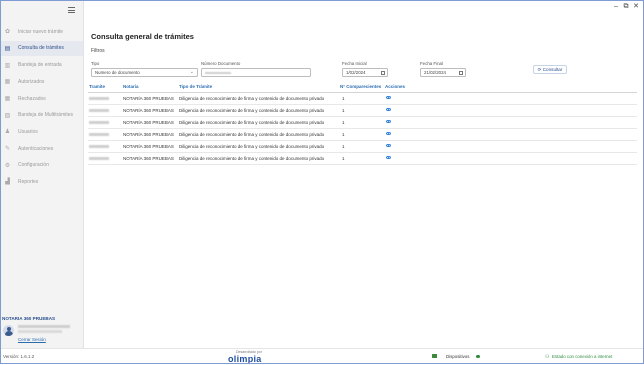  I want to click on user-notary-name: NOTARIA 360 PRUEBAS, so click(29, 318).